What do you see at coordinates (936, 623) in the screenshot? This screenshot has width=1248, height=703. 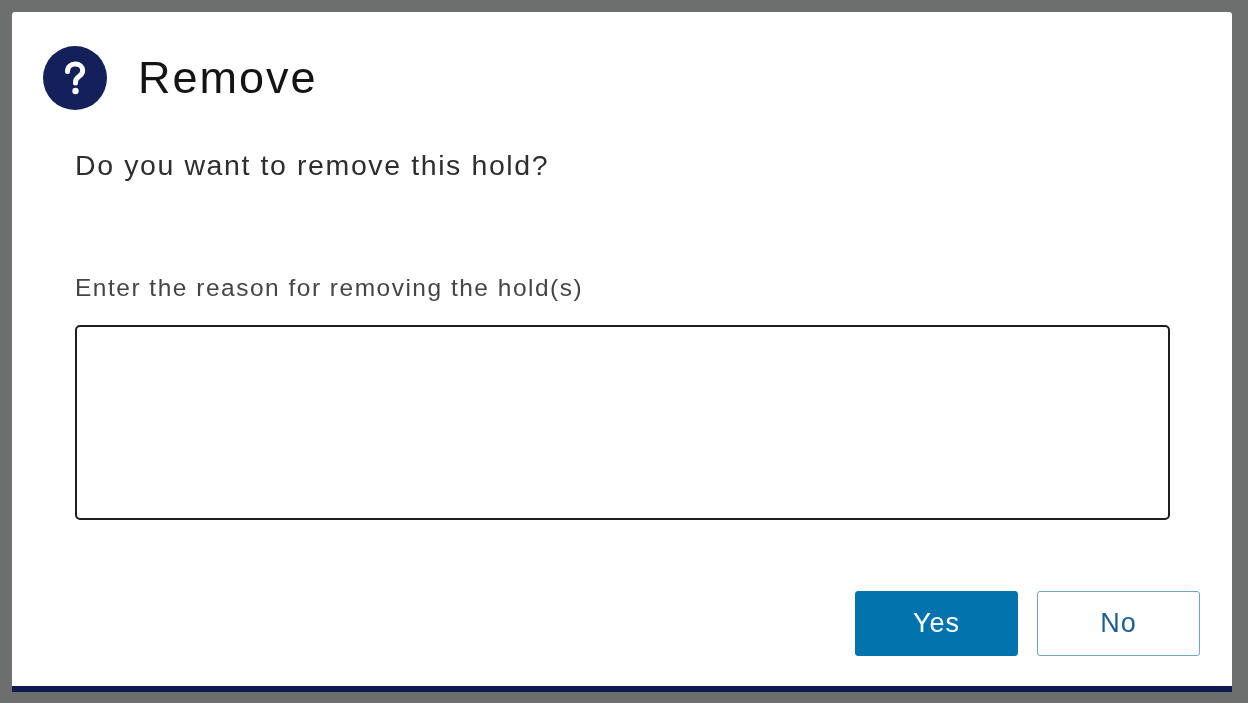 I see `confirm-button: Yes` at bounding box center [936, 623].